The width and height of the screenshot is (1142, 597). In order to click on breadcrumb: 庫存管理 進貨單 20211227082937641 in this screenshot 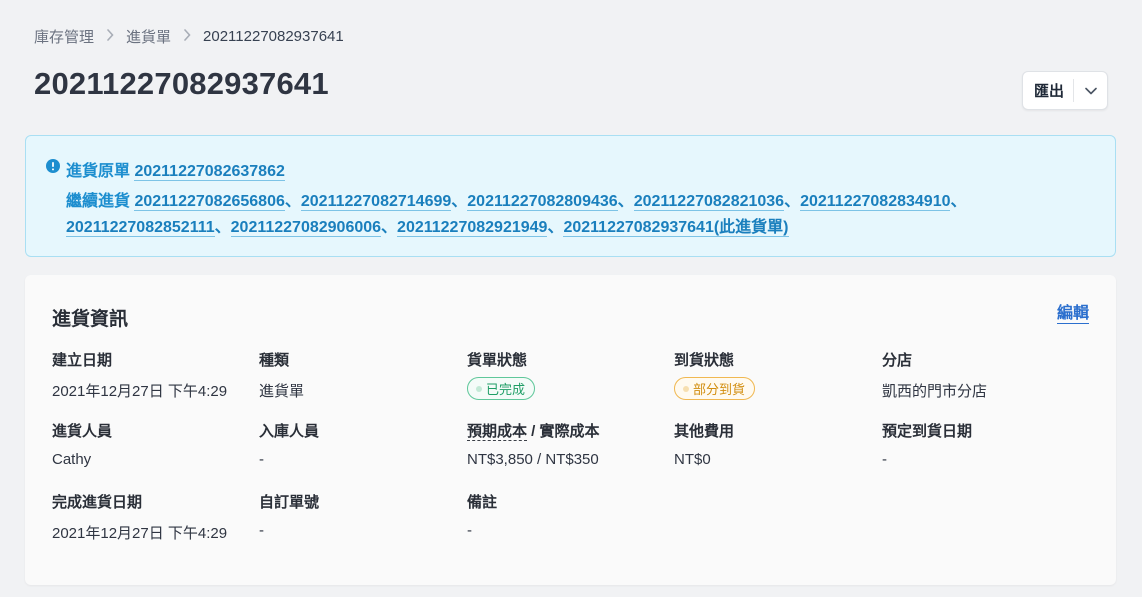, I will do `click(189, 36)`.